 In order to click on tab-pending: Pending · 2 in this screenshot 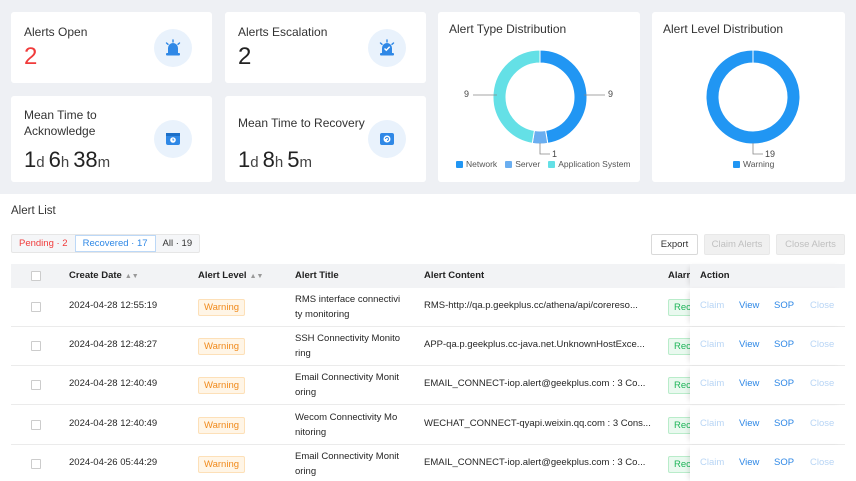, I will do `click(43, 243)`.